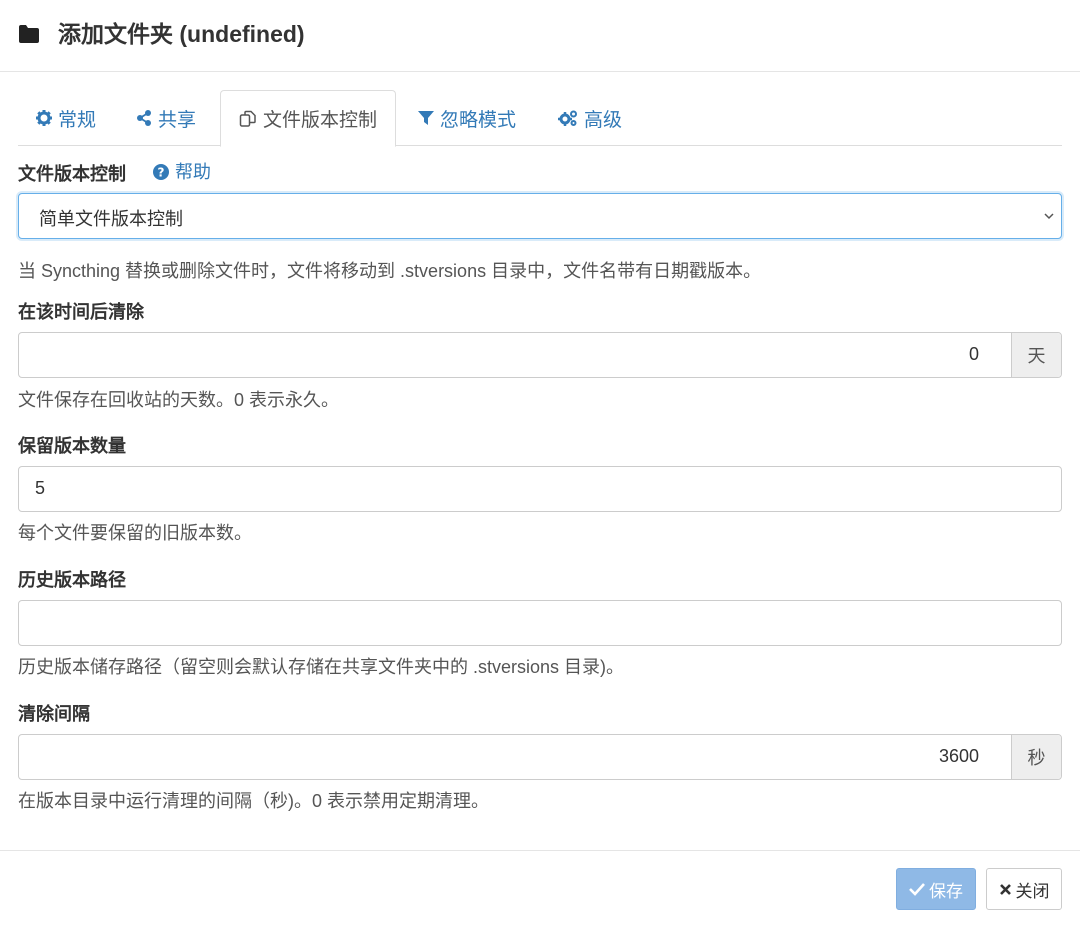  What do you see at coordinates (81, 312) in the screenshot?
I see `cleanout-label: 在该时间后清除` at bounding box center [81, 312].